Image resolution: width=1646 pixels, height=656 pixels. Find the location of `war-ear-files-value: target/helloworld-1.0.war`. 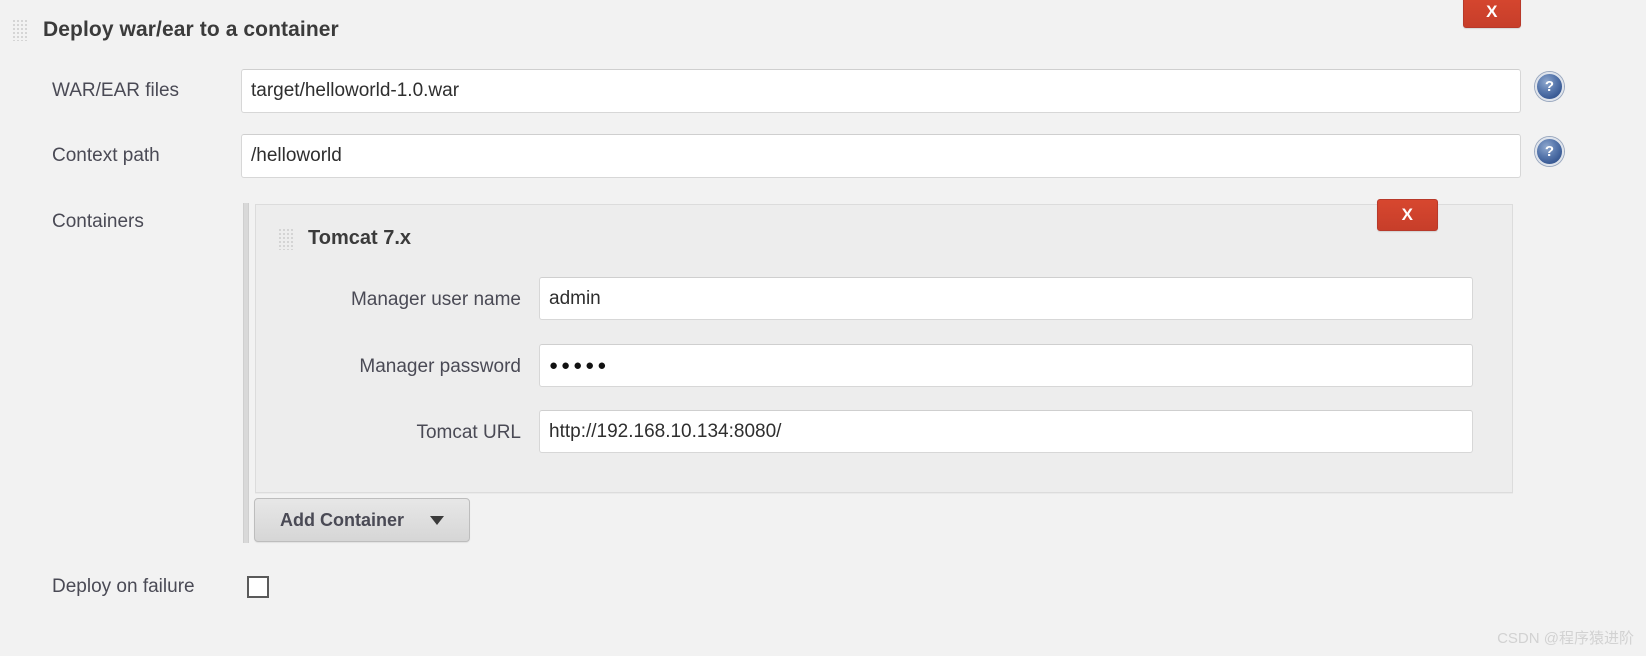

war-ear-files-value: target/helloworld-1.0.war is located at coordinates (355, 90).